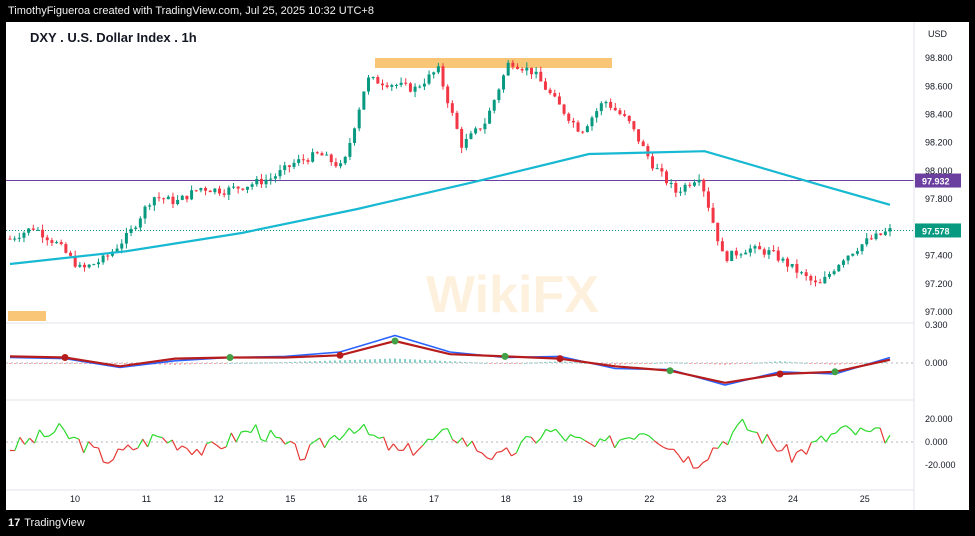 This screenshot has height=536, width=975. Describe the element at coordinates (460, 360) in the screenshot. I see `macd-pane` at that location.